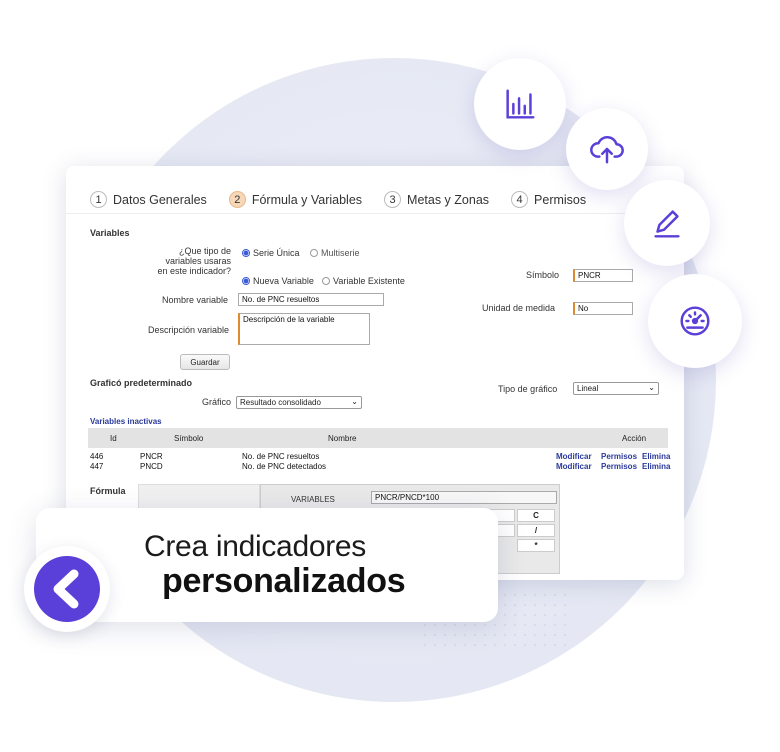  I want to click on table-row-nombre: No. de PNC detectados, so click(284, 466).